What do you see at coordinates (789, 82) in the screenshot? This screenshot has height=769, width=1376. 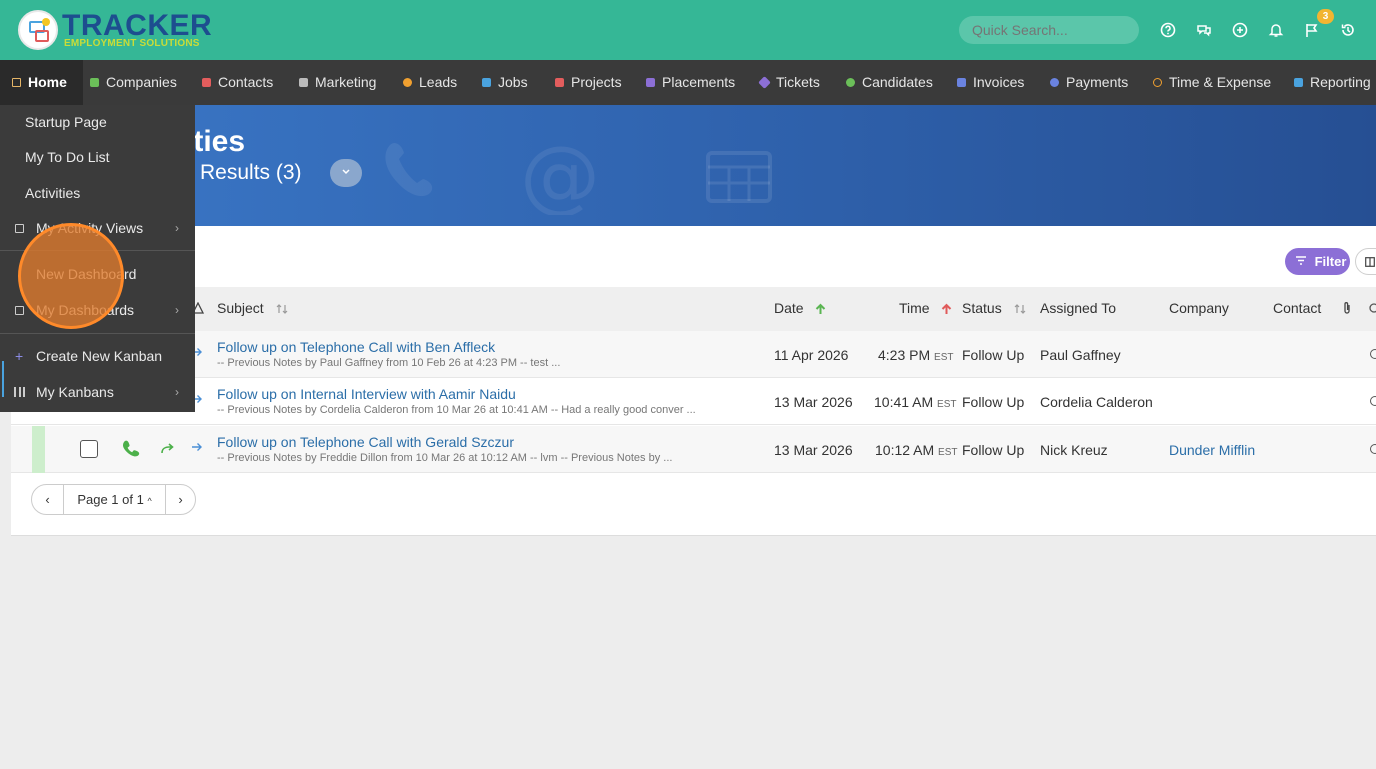 I see `nav-tickets: Tickets` at bounding box center [789, 82].